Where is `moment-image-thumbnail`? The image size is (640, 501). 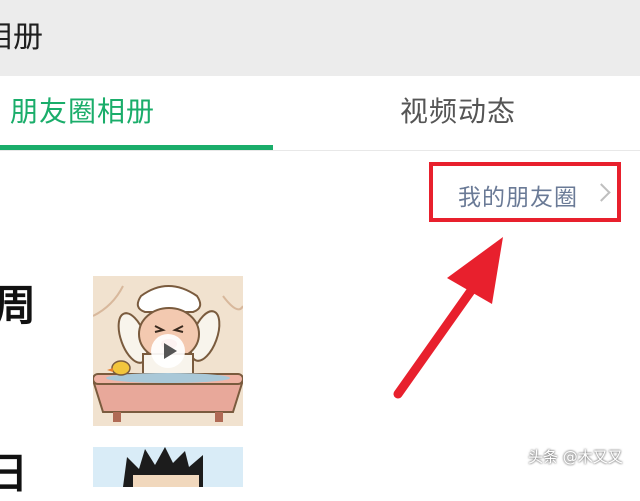 moment-image-thumbnail is located at coordinates (168, 467).